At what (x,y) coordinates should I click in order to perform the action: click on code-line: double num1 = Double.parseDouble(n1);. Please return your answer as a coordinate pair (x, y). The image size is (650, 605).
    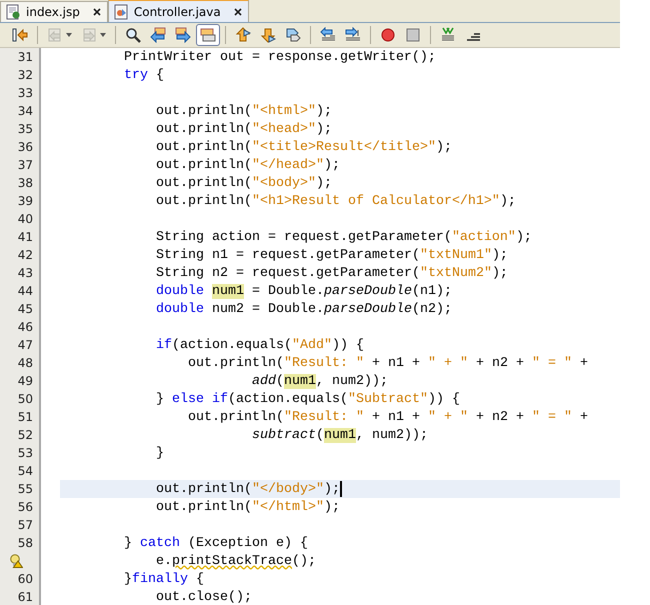
    Looking at the image, I should click on (304, 291).